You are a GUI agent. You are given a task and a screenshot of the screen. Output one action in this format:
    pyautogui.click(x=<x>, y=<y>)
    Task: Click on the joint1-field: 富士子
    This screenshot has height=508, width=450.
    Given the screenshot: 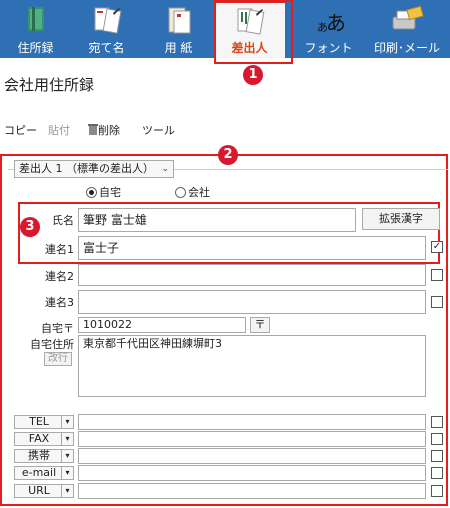 What is the action you would take?
    pyautogui.click(x=252, y=248)
    